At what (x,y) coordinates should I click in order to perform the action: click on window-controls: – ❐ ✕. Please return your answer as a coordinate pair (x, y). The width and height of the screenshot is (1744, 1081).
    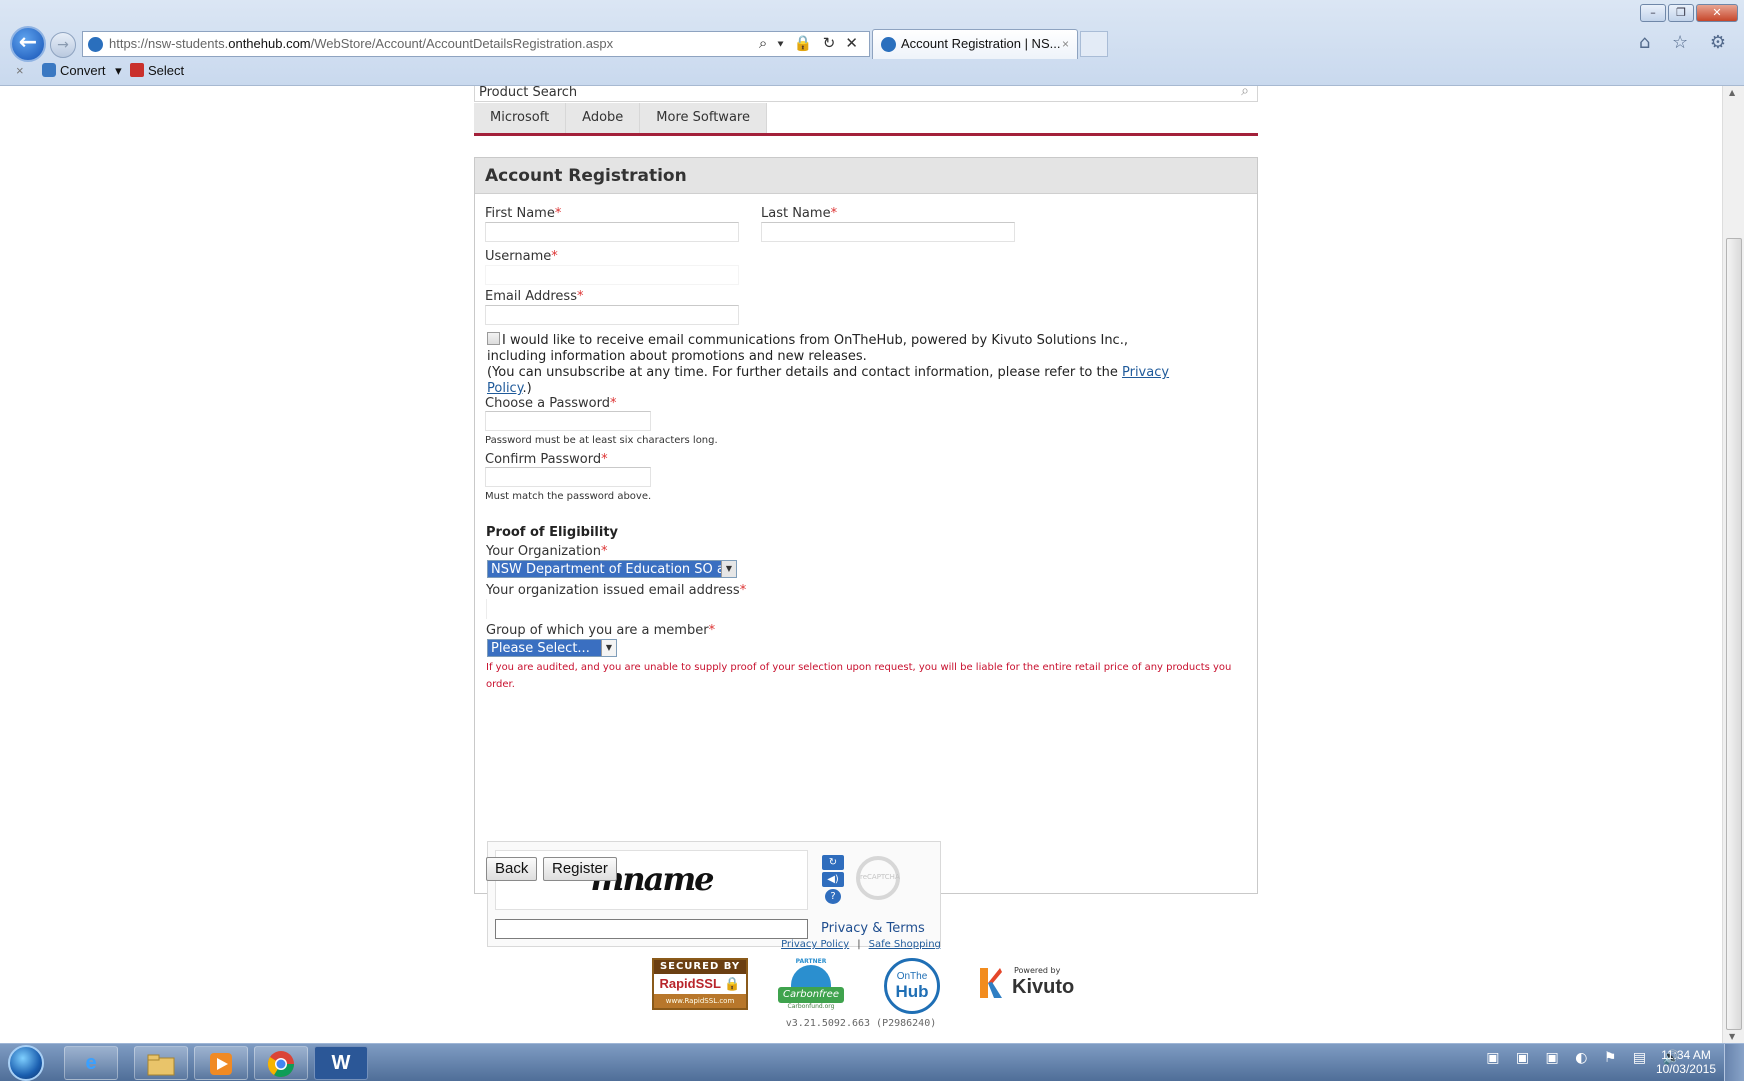
    Looking at the image, I should click on (1689, 13).